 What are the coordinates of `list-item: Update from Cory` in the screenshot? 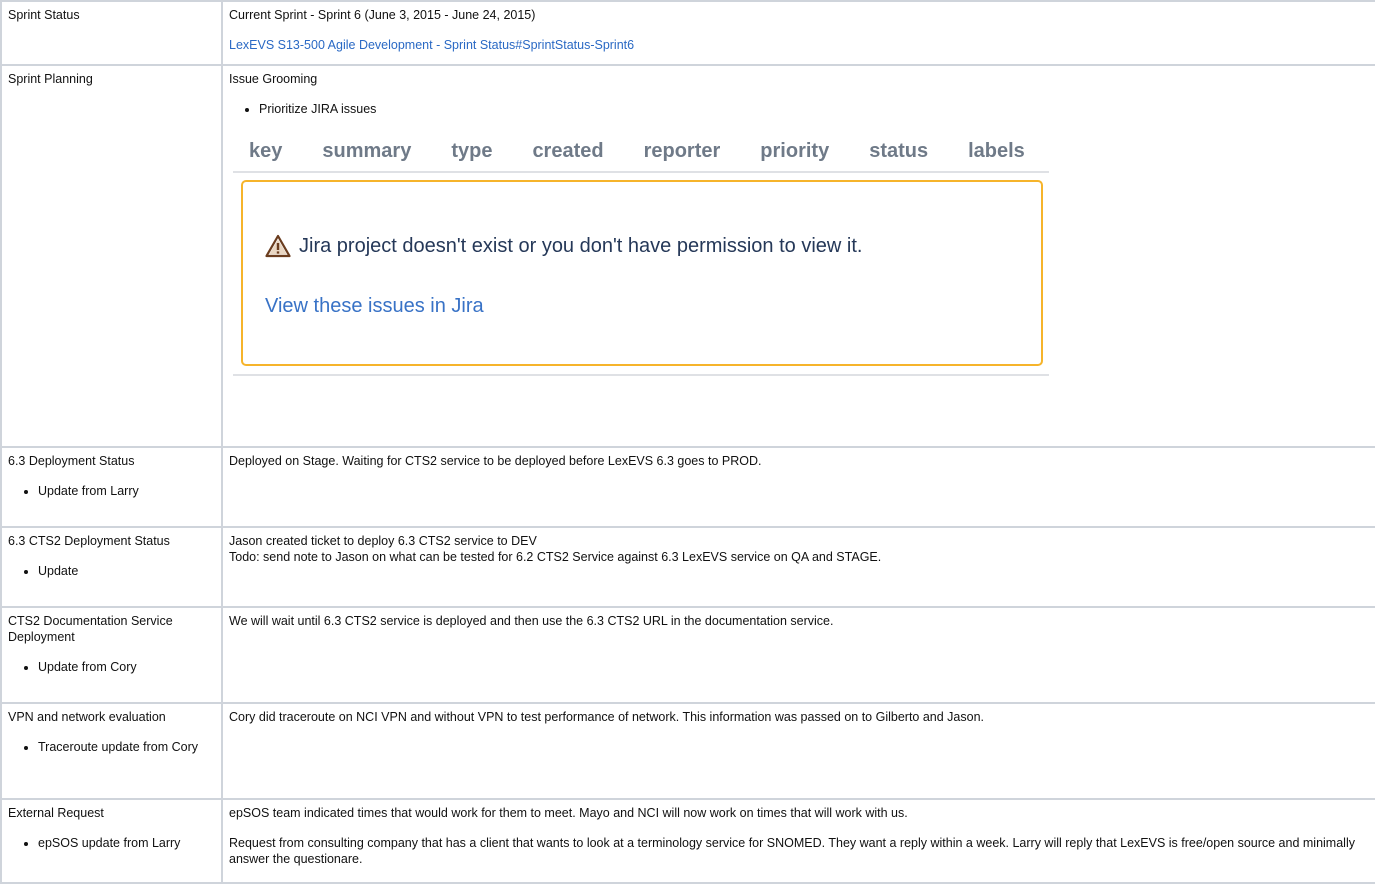 It's located at (126, 667).